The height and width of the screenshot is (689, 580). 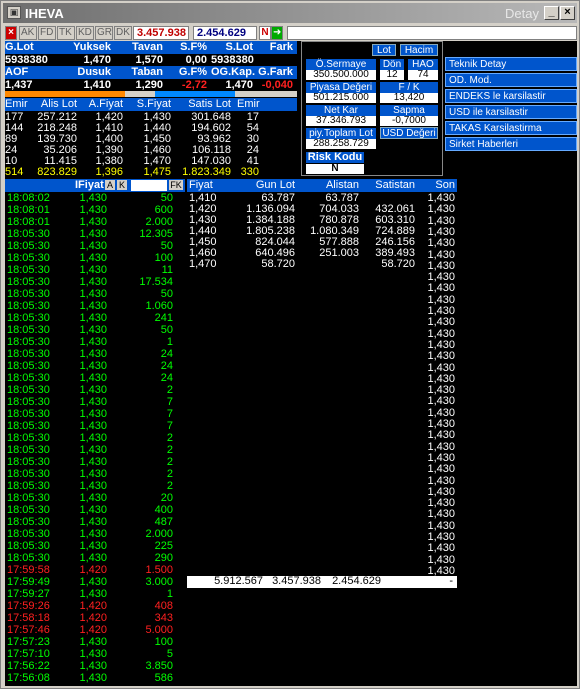 I want to click on a-toggle: A, so click(x=110, y=185).